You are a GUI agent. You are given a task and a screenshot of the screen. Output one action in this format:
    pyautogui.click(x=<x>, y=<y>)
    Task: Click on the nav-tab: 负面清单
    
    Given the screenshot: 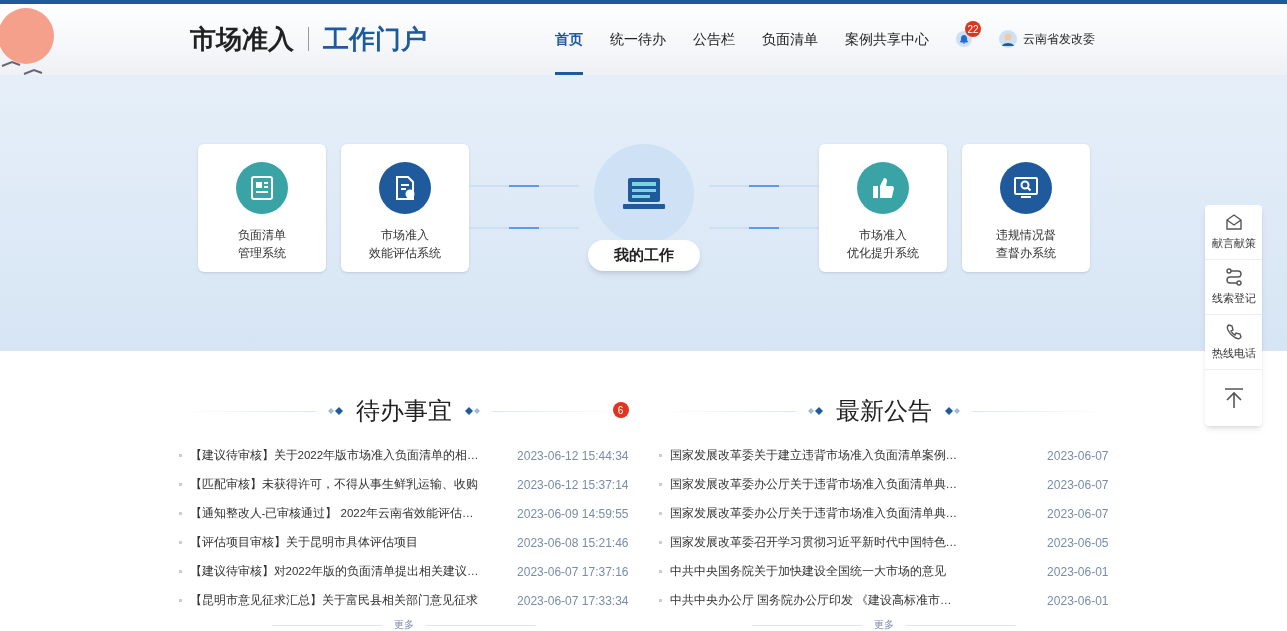 What is the action you would take?
    pyautogui.click(x=790, y=39)
    